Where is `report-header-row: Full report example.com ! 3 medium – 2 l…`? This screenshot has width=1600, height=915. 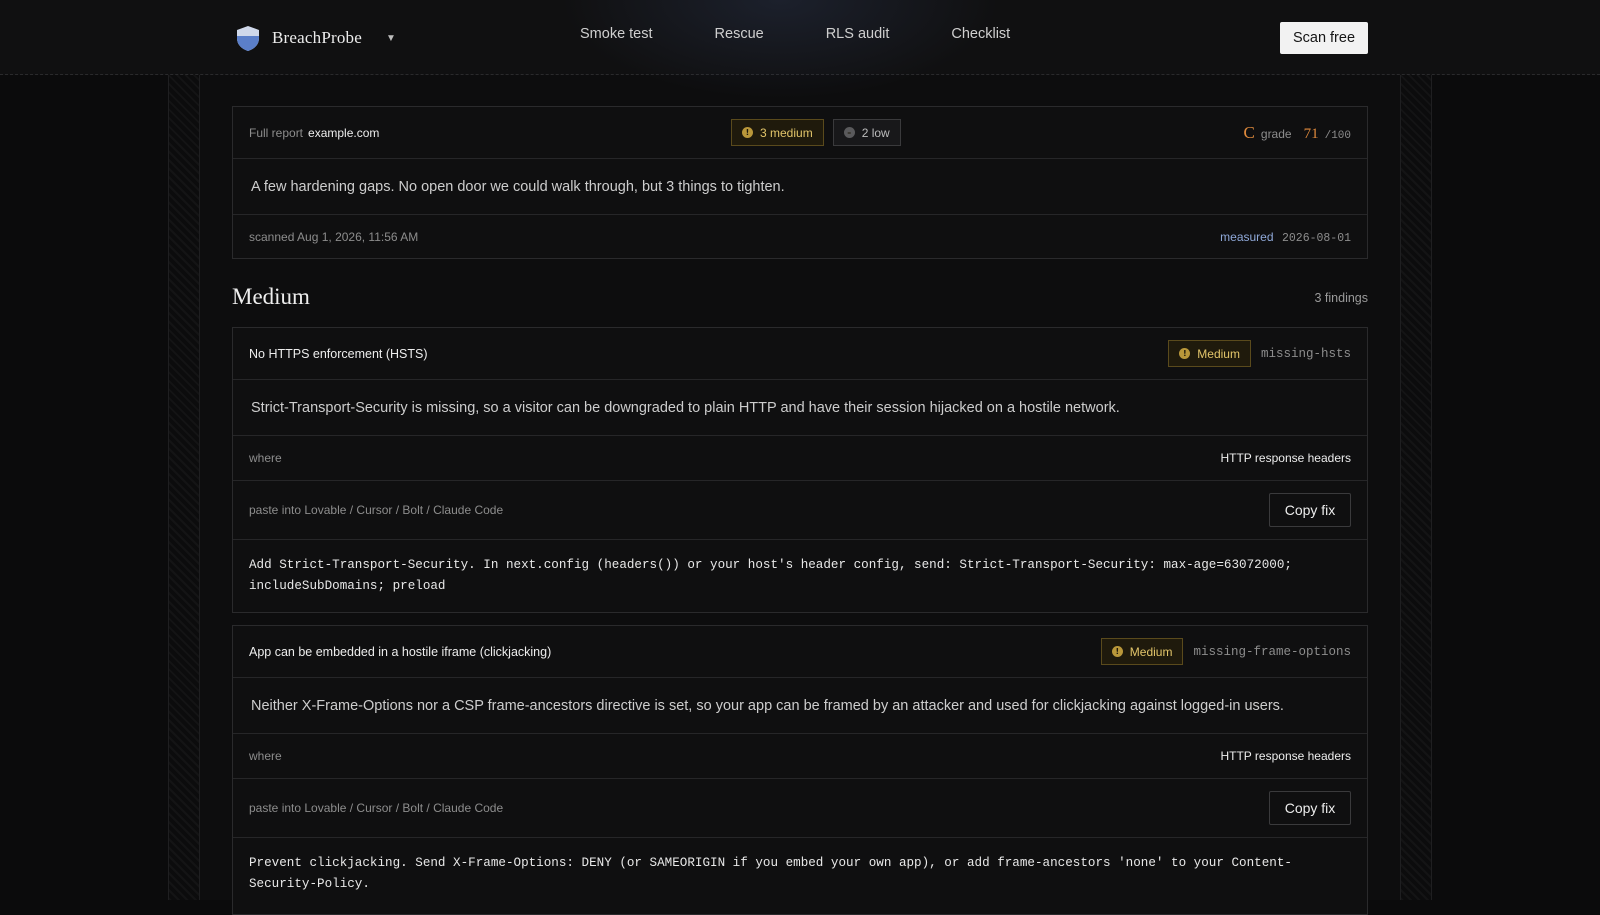 report-header-row: Full report example.com ! 3 medium – 2 l… is located at coordinates (800, 133).